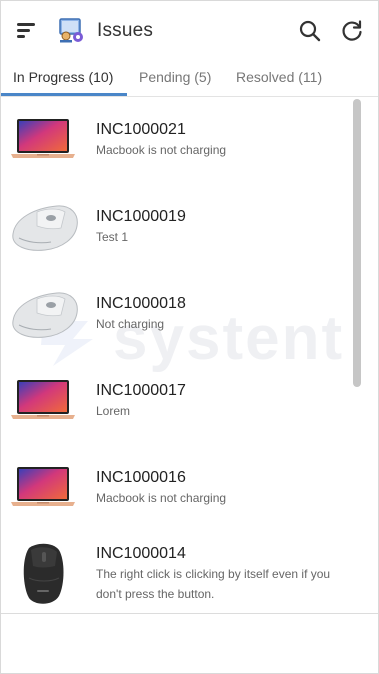  I want to click on black-mouse-icon, so click(43, 573).